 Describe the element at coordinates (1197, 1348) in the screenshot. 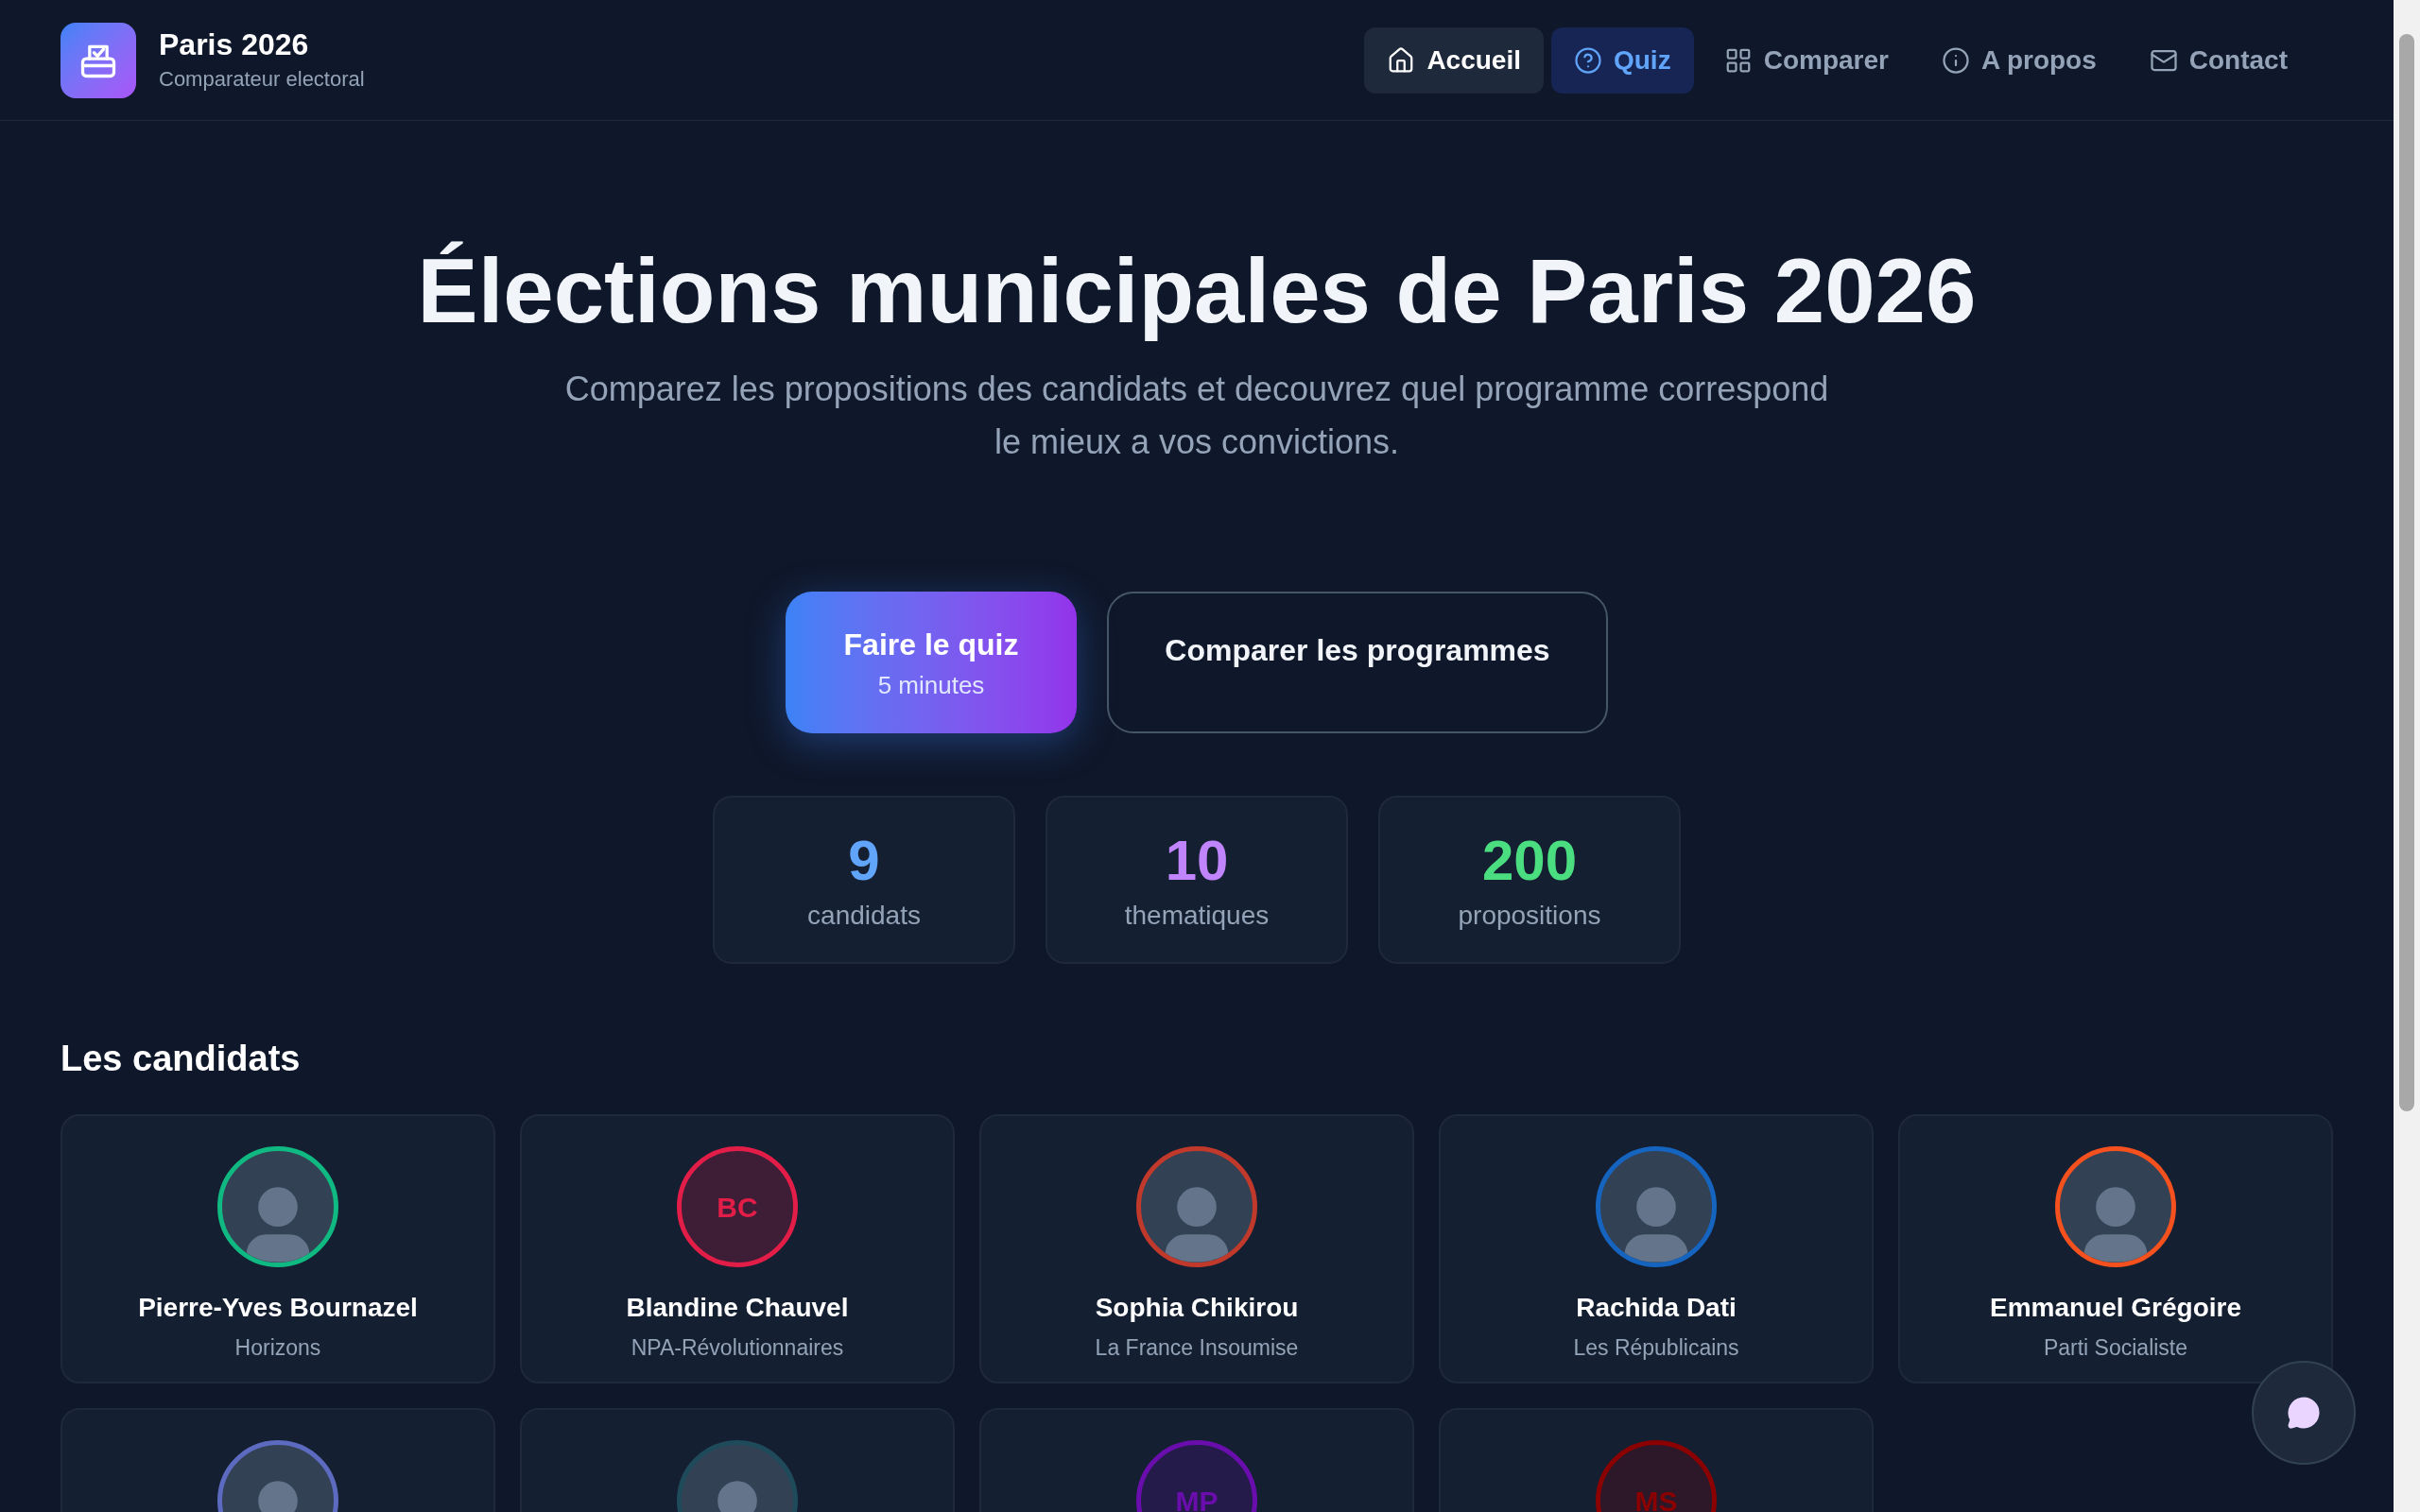

I see `candidate-party: La France Insoumise` at that location.